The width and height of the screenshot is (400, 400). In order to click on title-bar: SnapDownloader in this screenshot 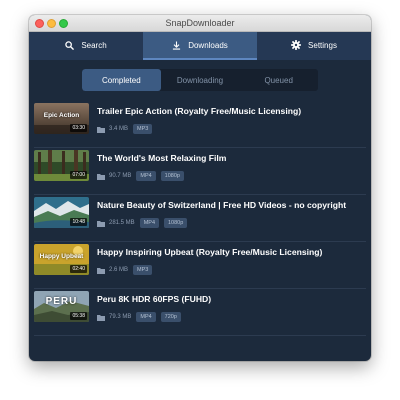, I will do `click(200, 23)`.